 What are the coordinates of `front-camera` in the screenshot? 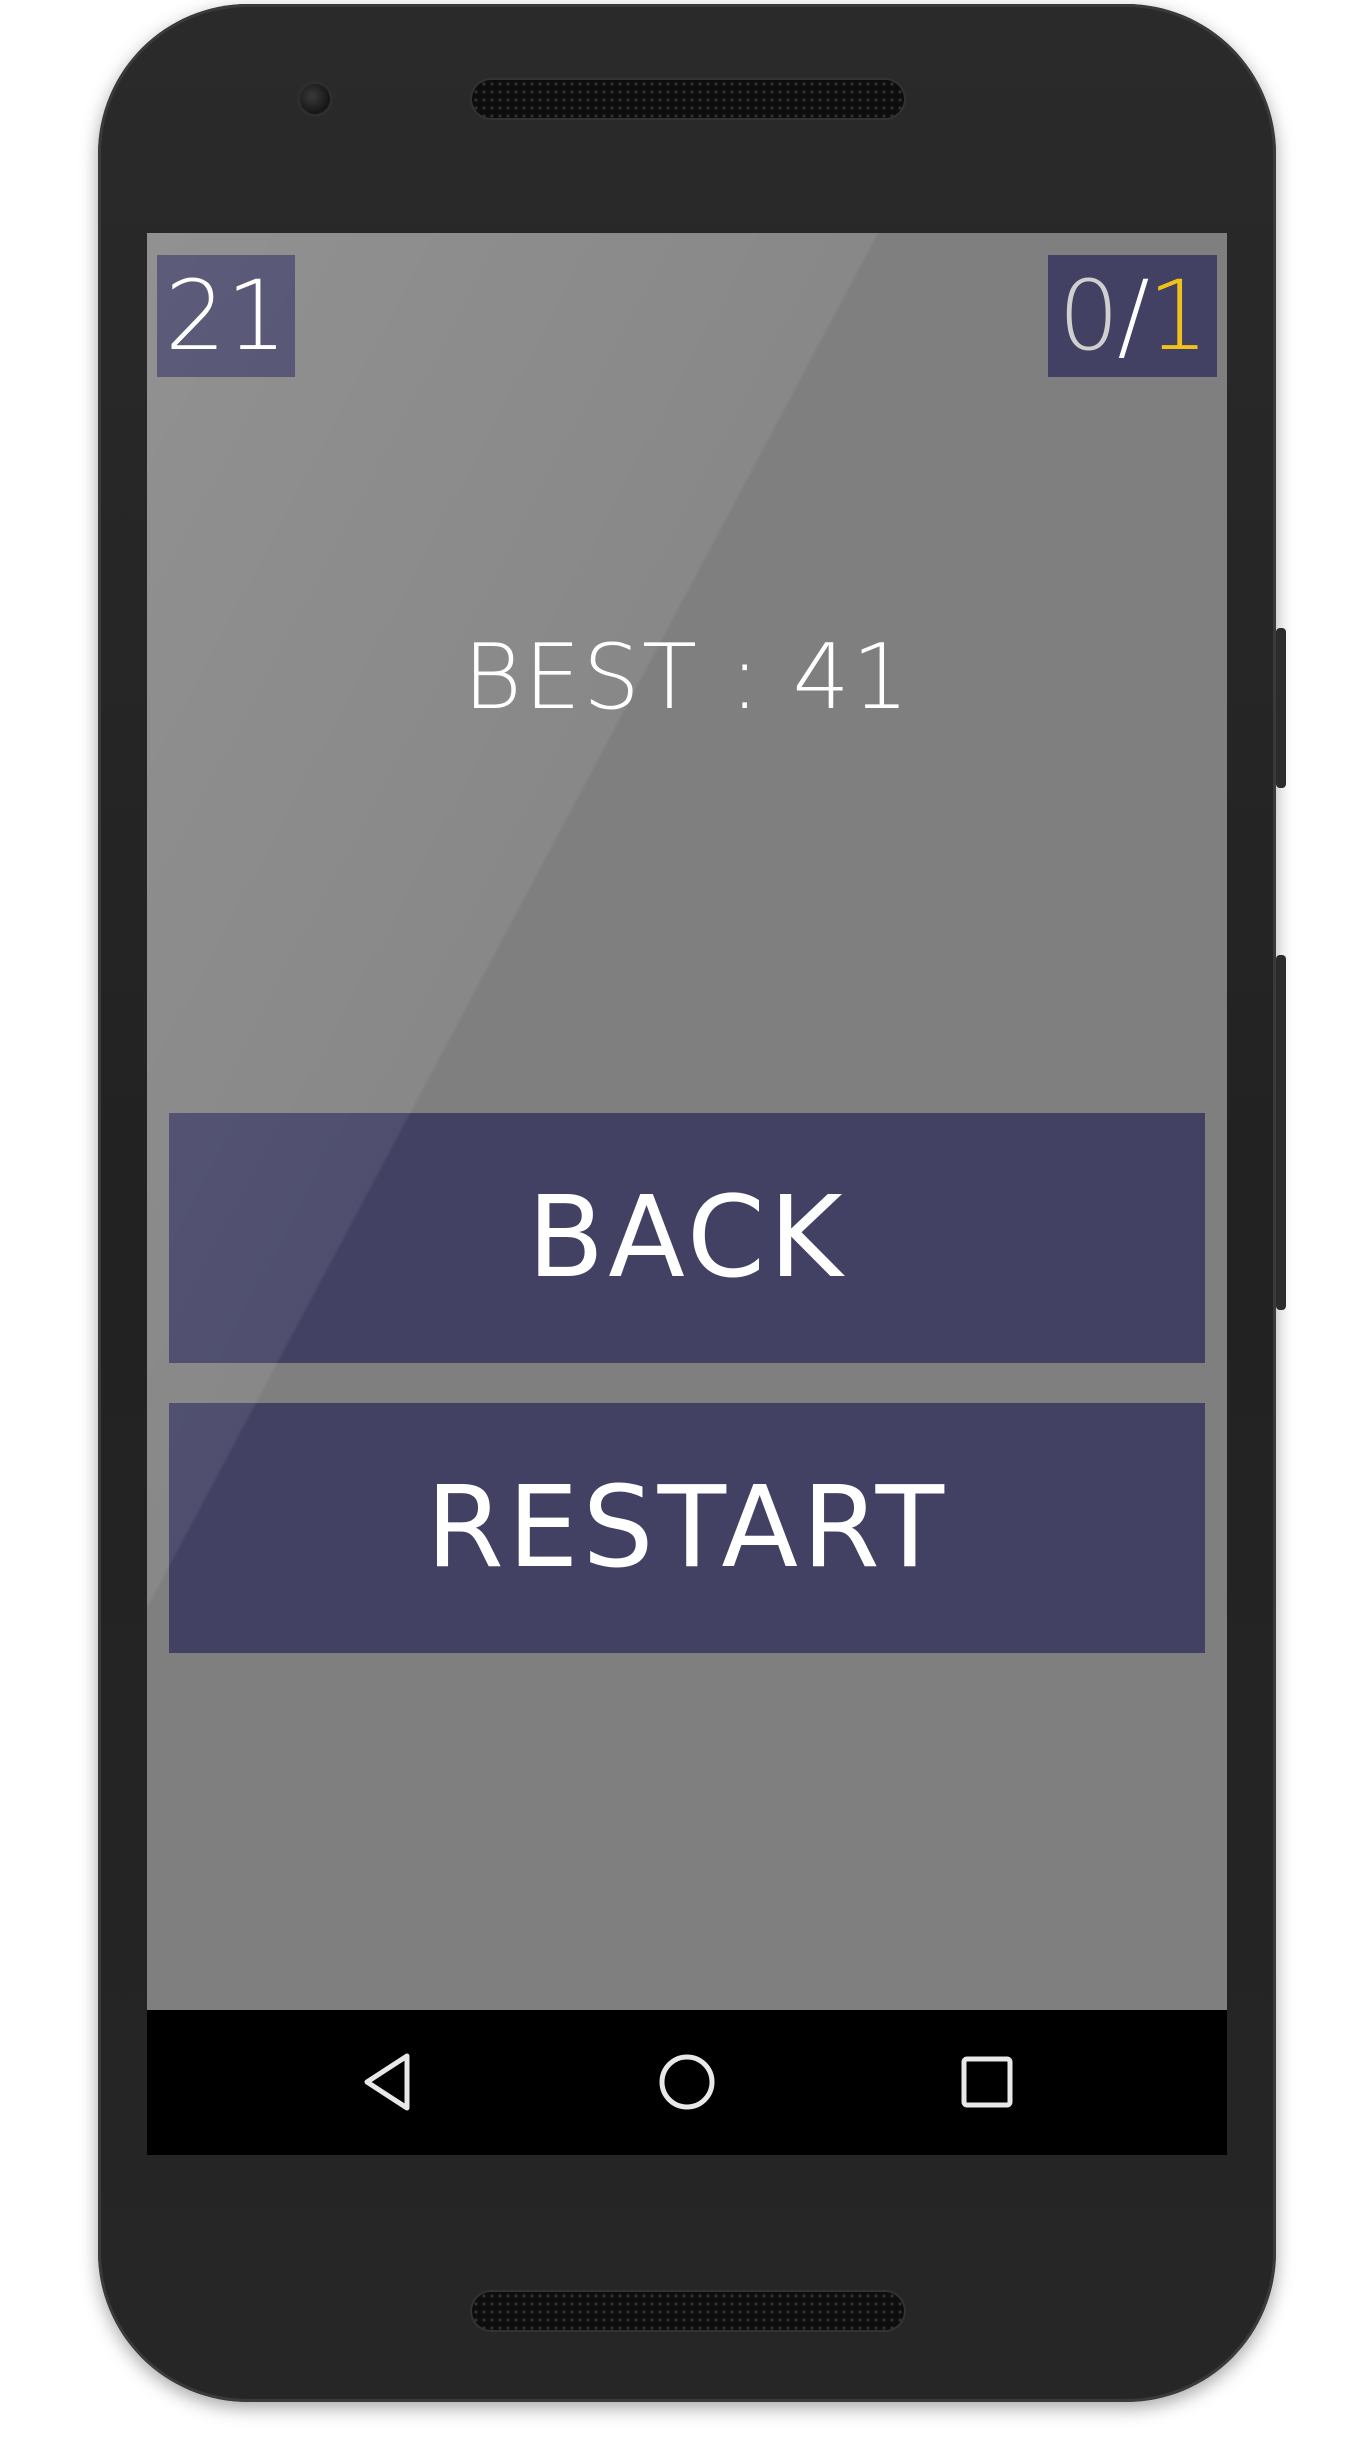 It's located at (315, 99).